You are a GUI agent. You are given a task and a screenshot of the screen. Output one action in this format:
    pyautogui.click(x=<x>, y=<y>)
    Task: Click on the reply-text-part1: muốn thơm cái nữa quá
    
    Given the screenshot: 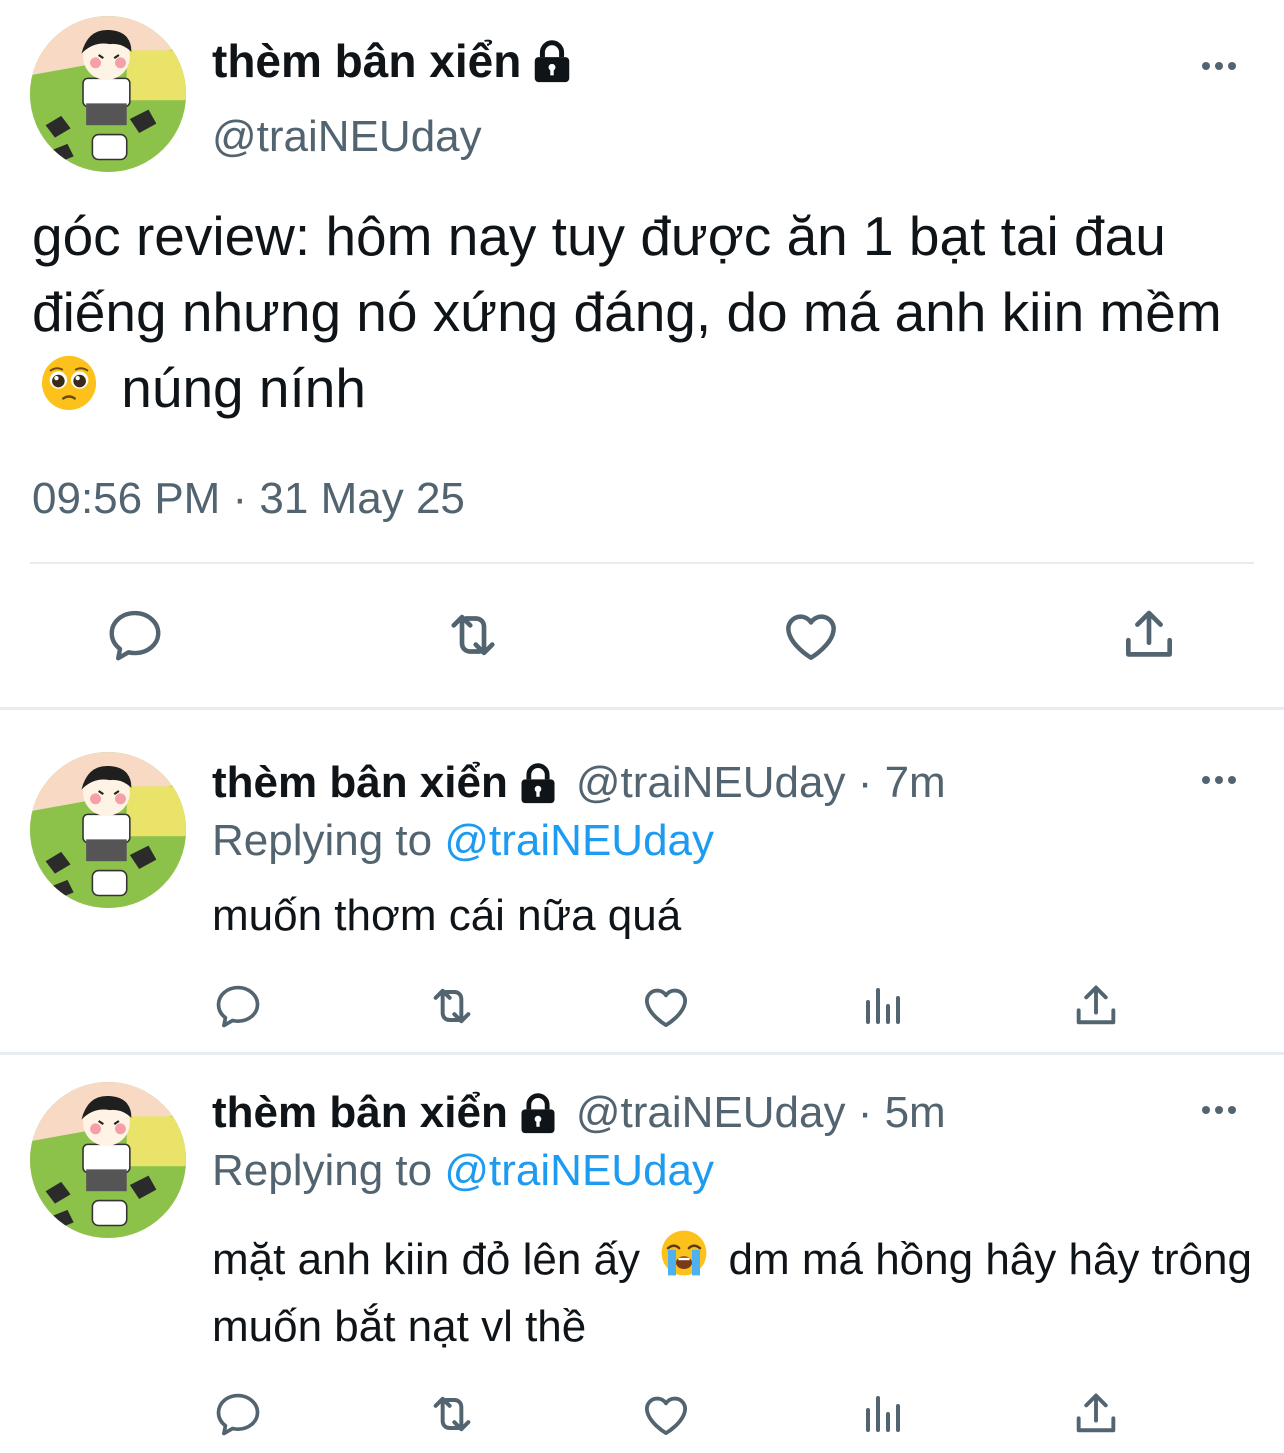 What is the action you would take?
    pyautogui.click(x=447, y=915)
    